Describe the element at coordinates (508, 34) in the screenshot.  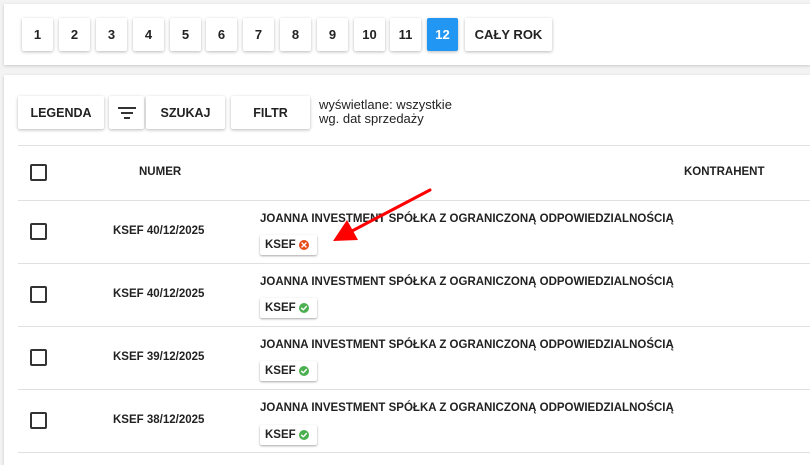
I see `full-year-button: CAŁY ROK` at that location.